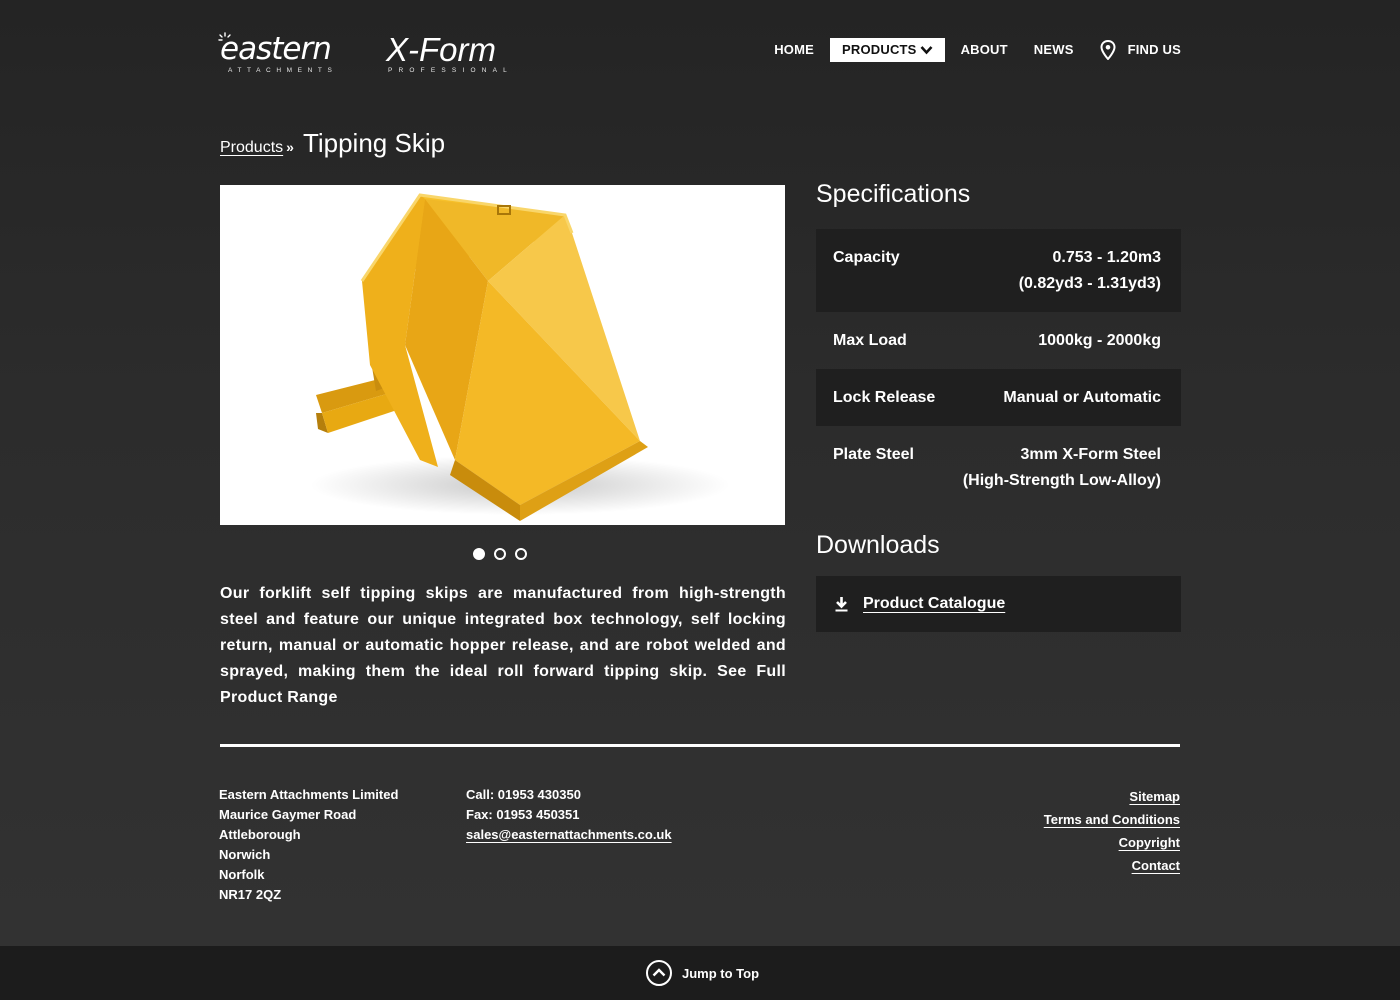 The width and height of the screenshot is (1400, 1000). Describe the element at coordinates (1061, 480) in the screenshot. I see `spec-value-line: (High-Strength Low-Alloy)` at that location.